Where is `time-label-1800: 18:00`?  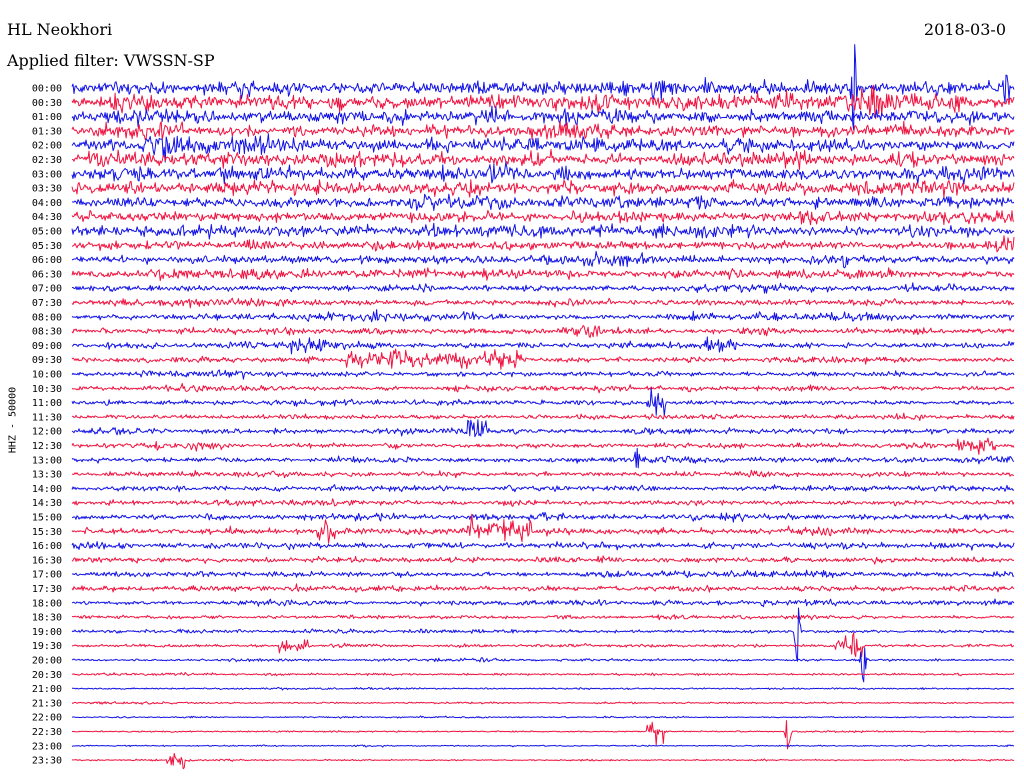 time-label-1800: 18:00 is located at coordinates (47, 603).